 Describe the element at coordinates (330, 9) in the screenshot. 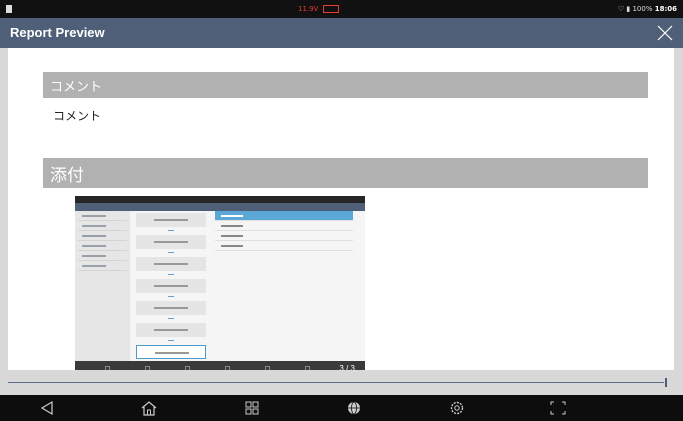

I see `car-battery-icon` at that location.